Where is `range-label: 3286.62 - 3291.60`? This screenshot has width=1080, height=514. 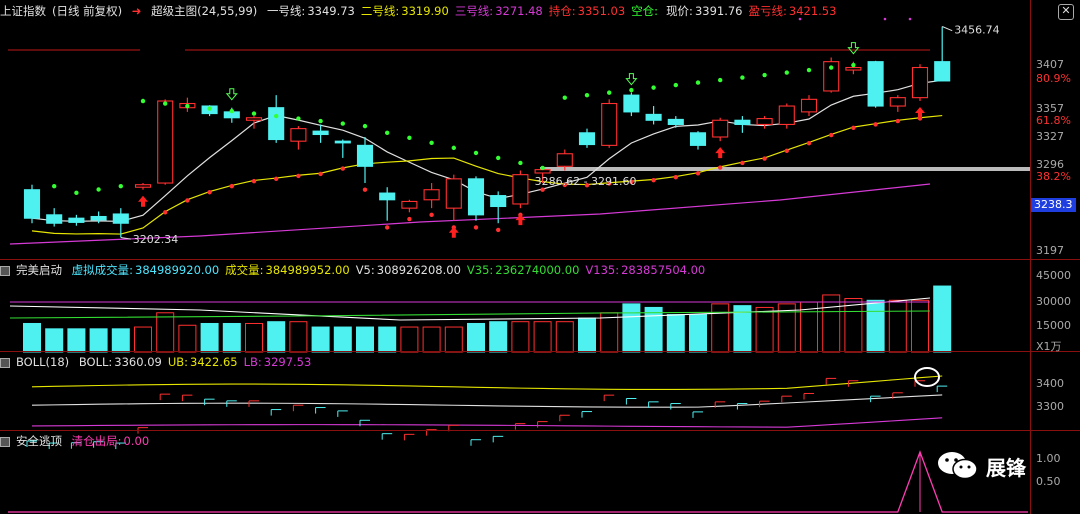 range-label: 3286.62 - 3291.60 is located at coordinates (586, 181).